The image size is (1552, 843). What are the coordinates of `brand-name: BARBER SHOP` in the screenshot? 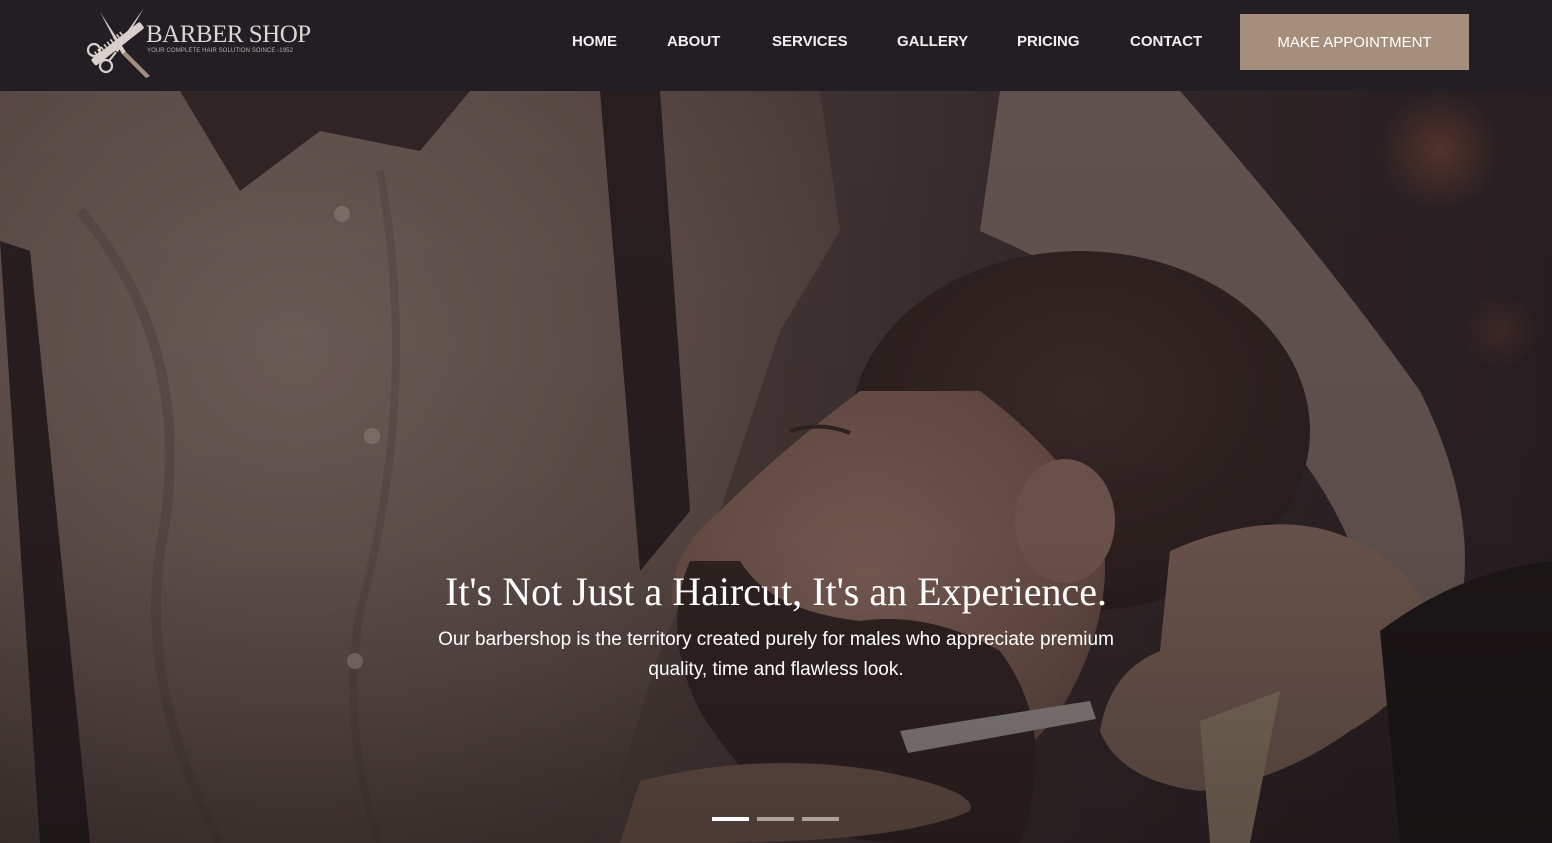 It's located at (228, 34).